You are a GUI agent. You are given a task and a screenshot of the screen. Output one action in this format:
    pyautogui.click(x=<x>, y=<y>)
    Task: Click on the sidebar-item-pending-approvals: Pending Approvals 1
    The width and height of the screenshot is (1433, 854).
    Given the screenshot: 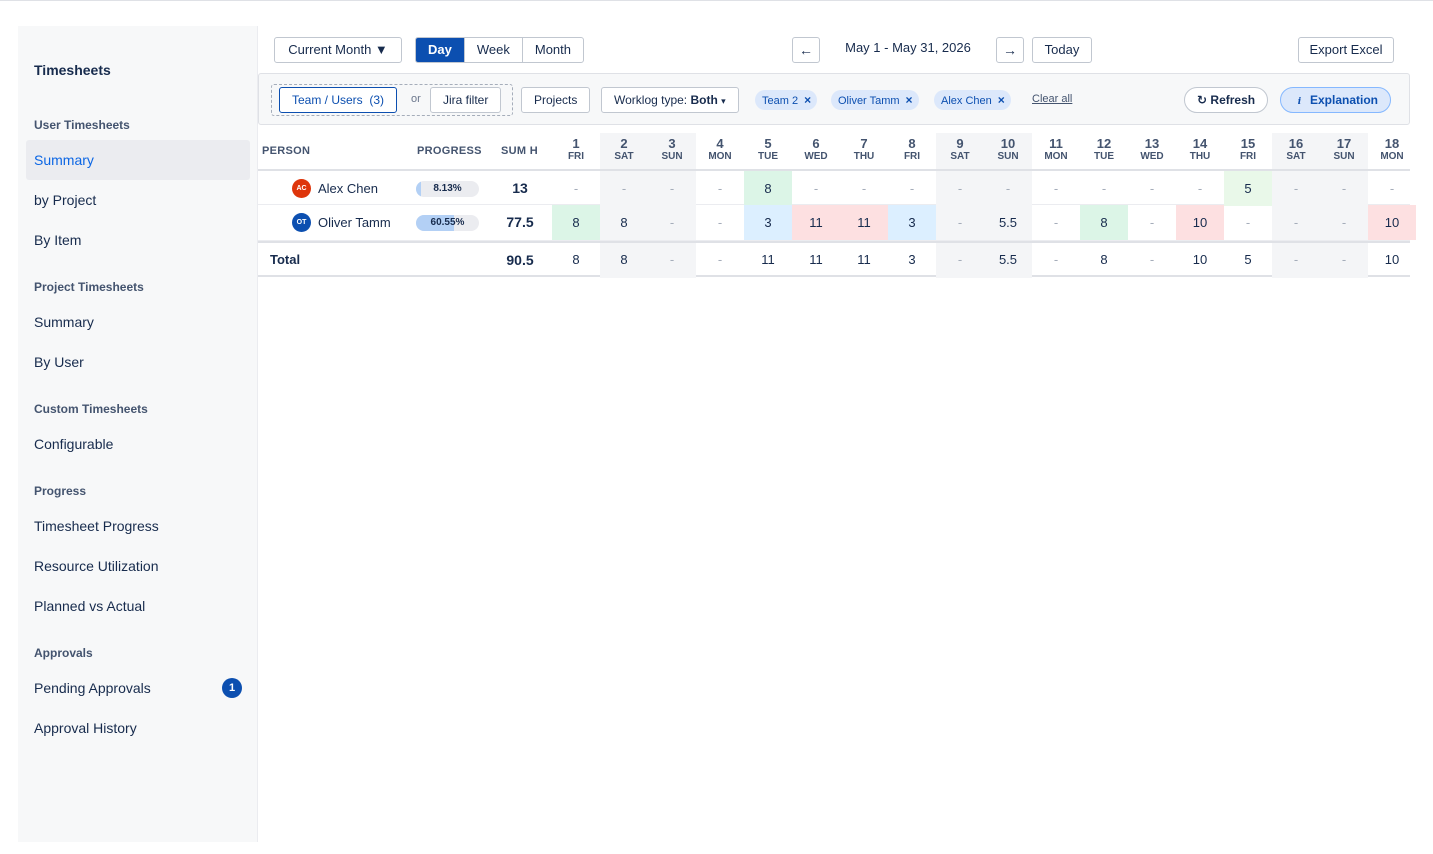 What is the action you would take?
    pyautogui.click(x=138, y=688)
    